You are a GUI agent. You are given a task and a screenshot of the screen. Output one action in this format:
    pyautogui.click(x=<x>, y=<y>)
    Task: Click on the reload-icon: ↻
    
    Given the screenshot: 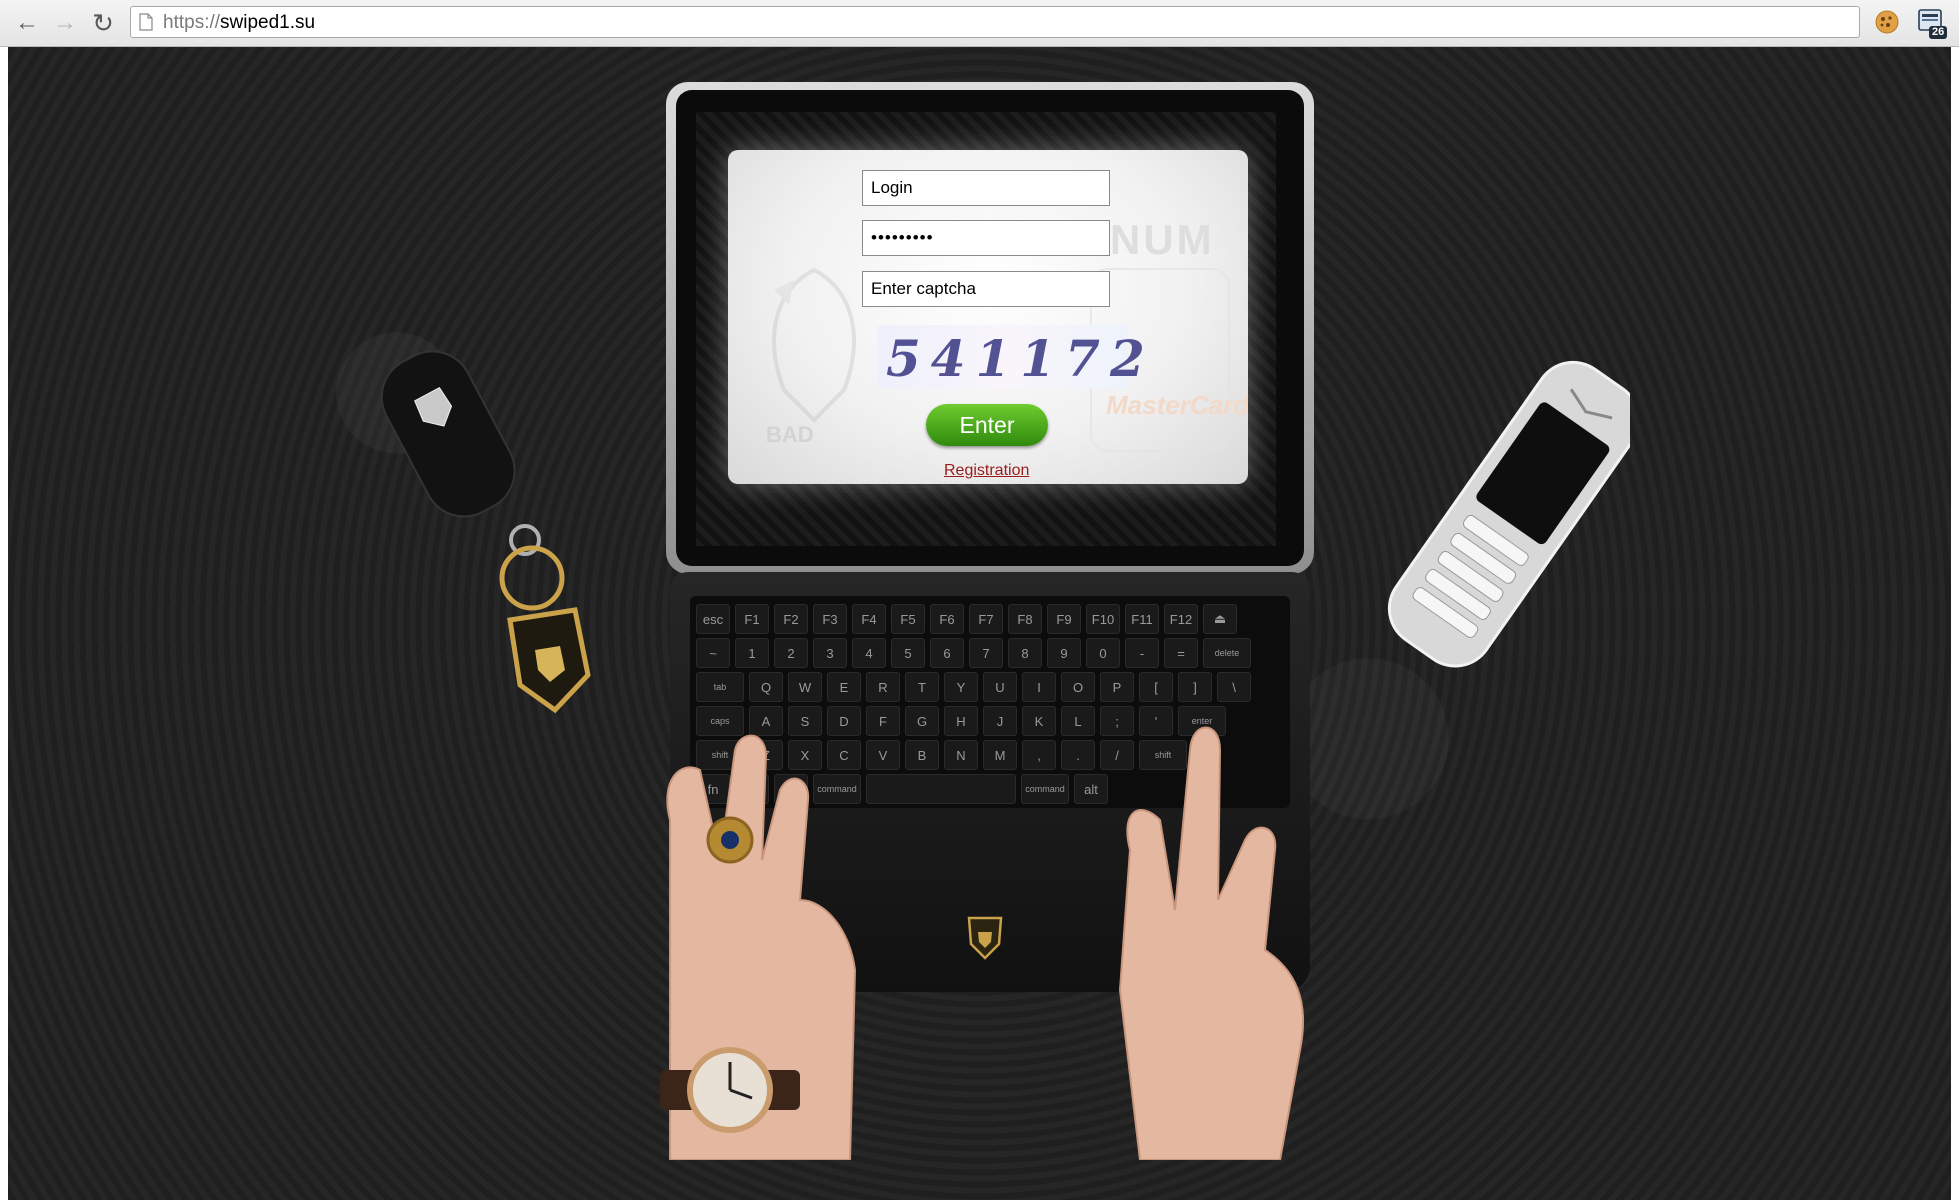 What is the action you would take?
    pyautogui.click(x=103, y=23)
    